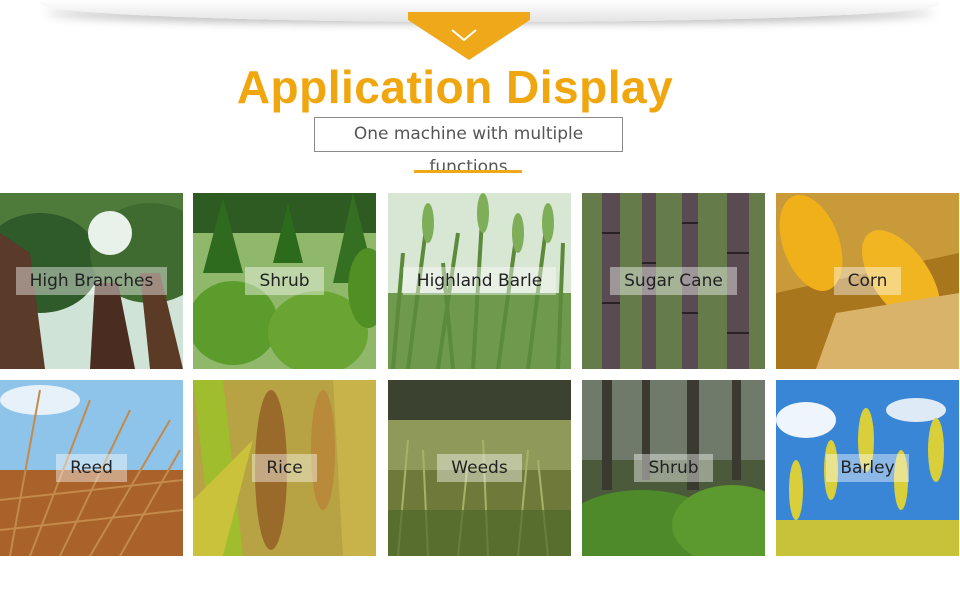 This screenshot has height=592, width=960. I want to click on tile-reed: Reed, so click(91, 468).